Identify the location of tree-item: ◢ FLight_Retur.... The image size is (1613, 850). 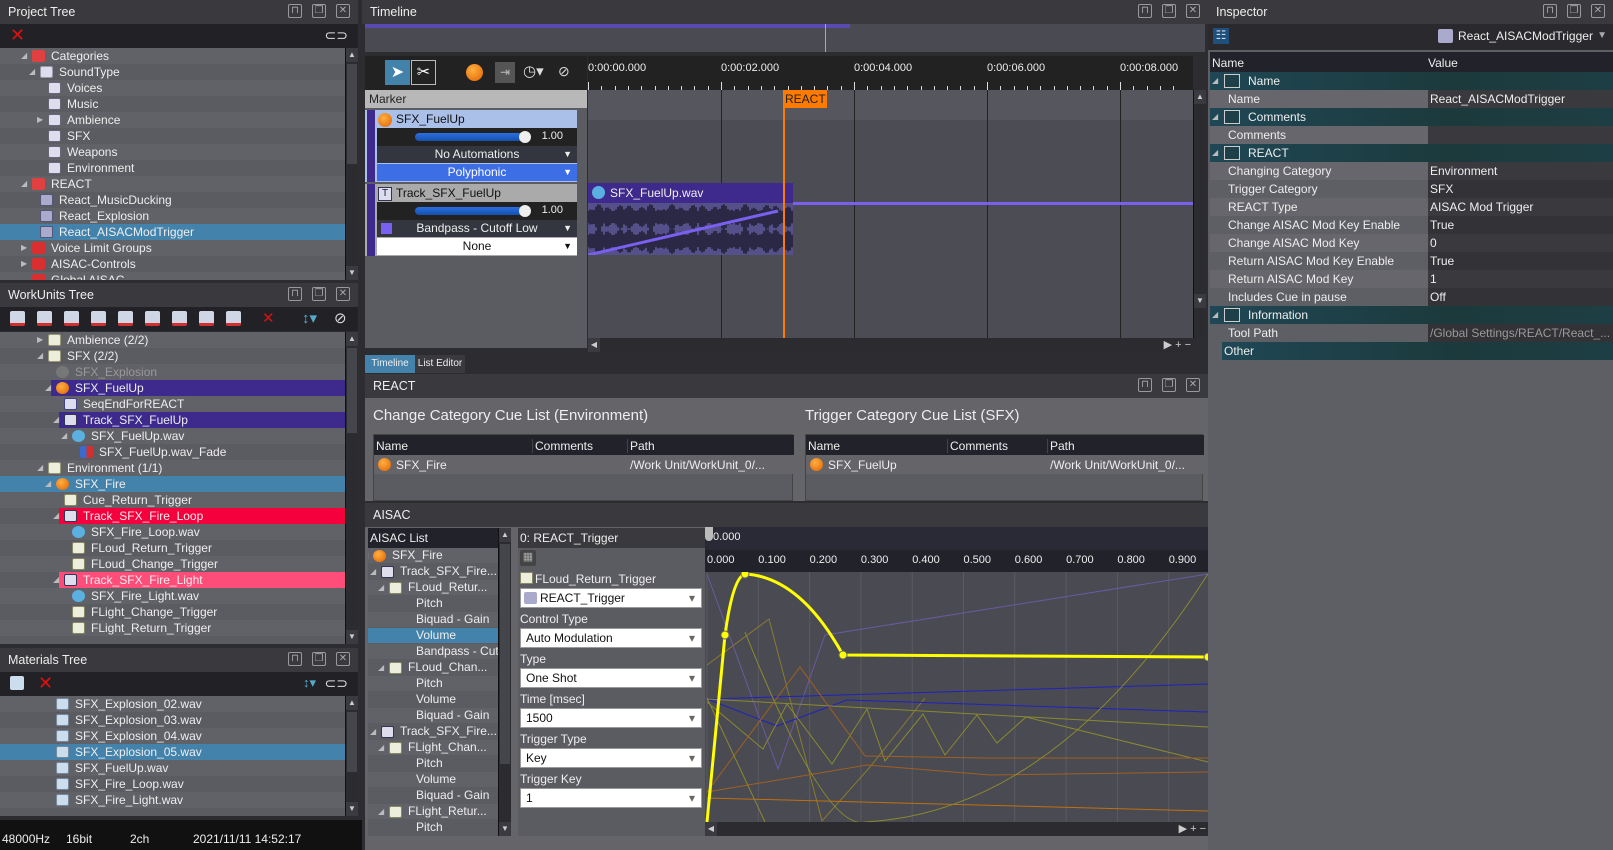
(433, 811).